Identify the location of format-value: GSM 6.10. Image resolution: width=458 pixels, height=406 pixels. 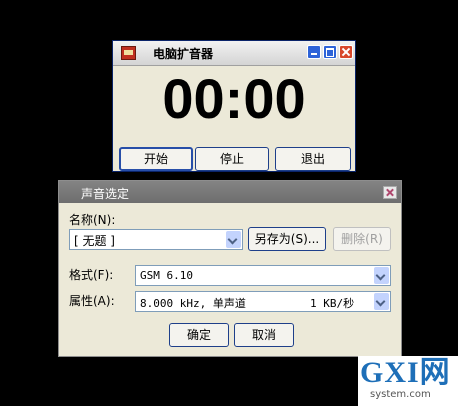
(166, 275).